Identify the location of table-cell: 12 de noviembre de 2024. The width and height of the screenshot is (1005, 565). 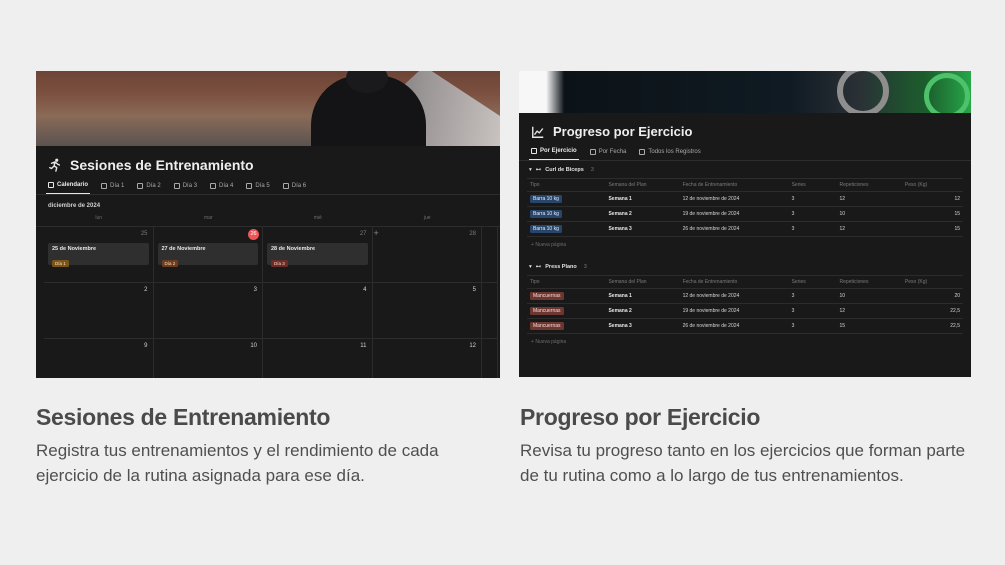
(734, 199).